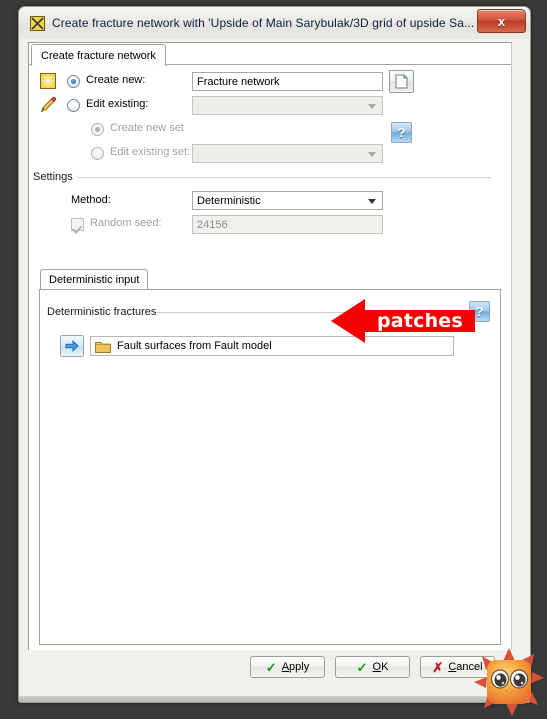  Describe the element at coordinates (72, 346) in the screenshot. I see `blue-right-arrow-icon` at that location.